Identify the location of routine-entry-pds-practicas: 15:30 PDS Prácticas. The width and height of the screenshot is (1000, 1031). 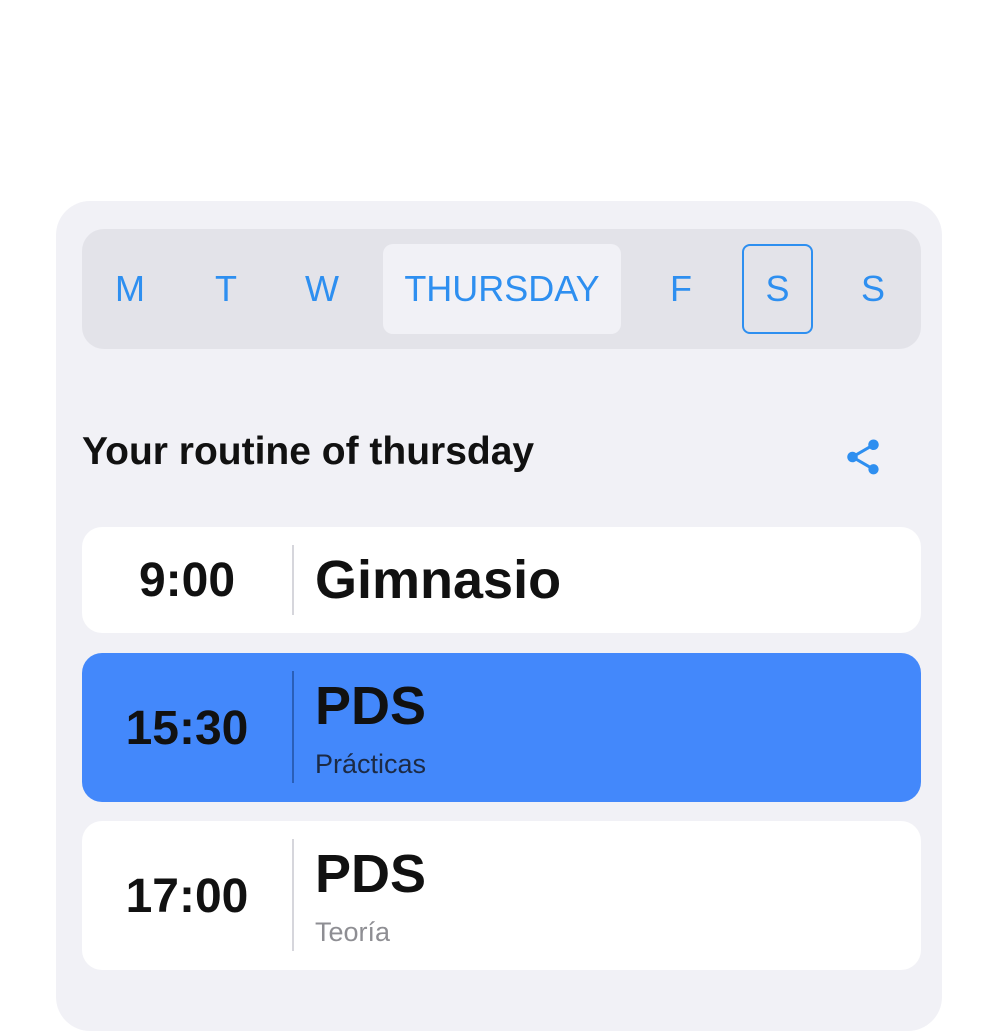
(501, 727).